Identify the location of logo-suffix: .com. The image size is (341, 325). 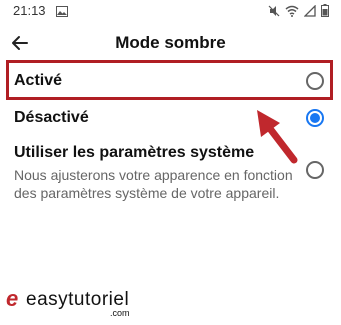
(120, 313).